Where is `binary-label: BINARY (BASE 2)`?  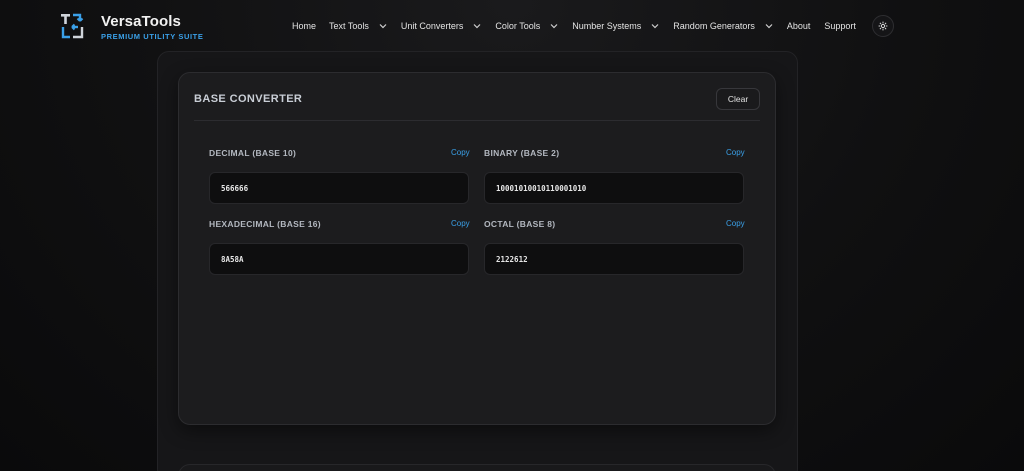
binary-label: BINARY (BASE 2) is located at coordinates (522, 153).